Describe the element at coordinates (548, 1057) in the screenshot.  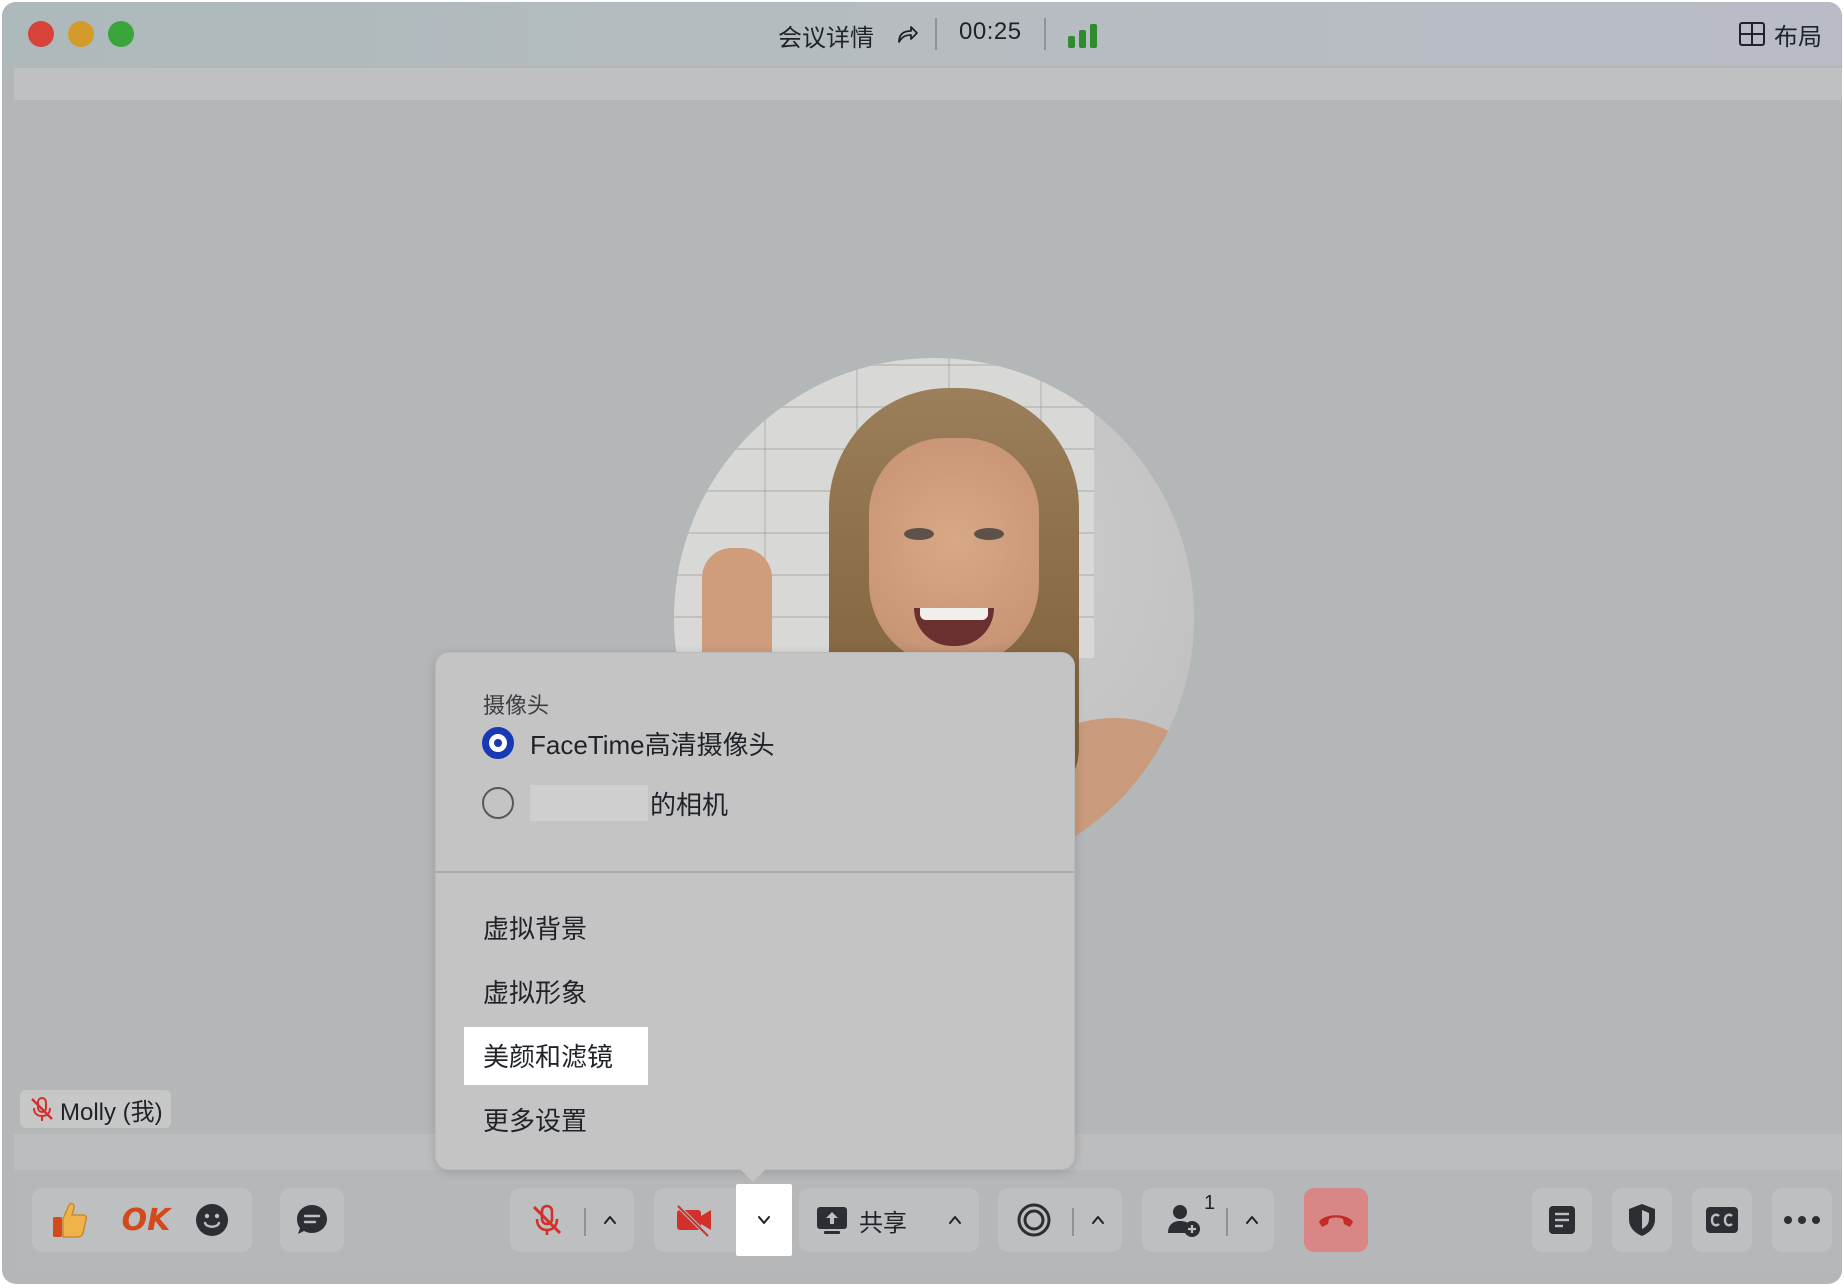
I see `menu-item-label: 美颜和滤镜` at that location.